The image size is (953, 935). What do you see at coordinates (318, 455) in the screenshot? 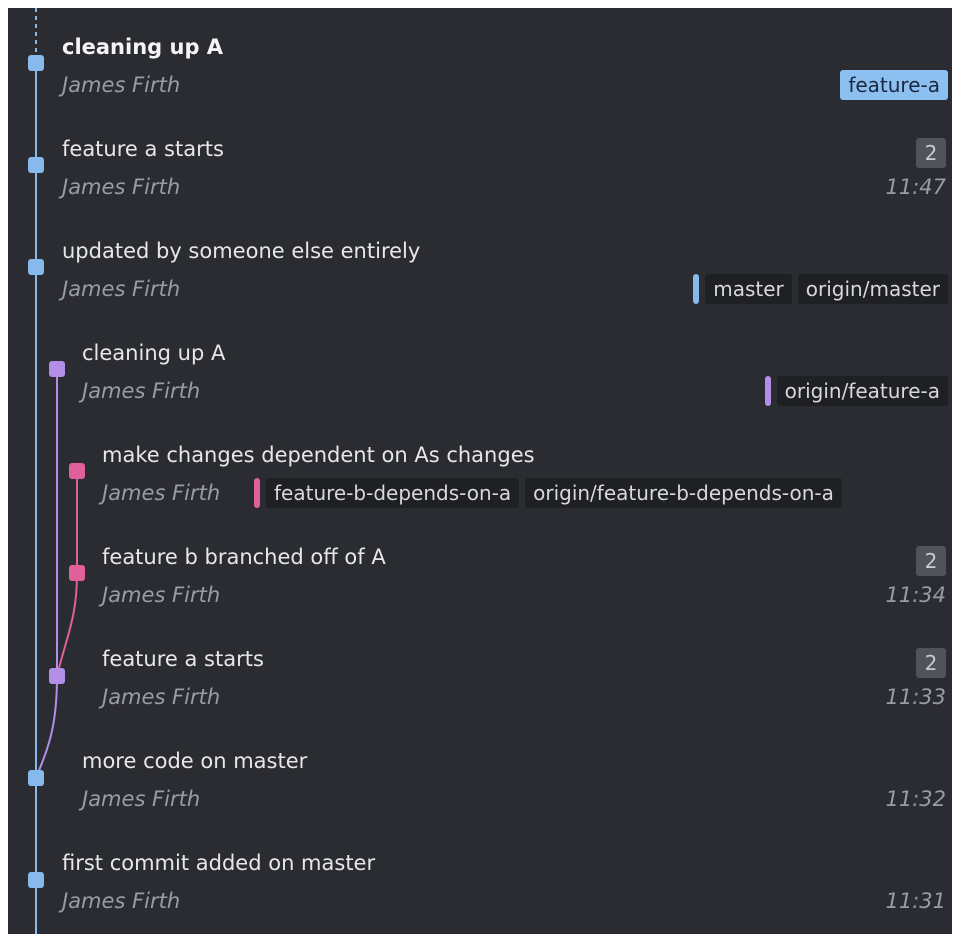
I see `commit-subject: make changes dependent on As changes` at bounding box center [318, 455].